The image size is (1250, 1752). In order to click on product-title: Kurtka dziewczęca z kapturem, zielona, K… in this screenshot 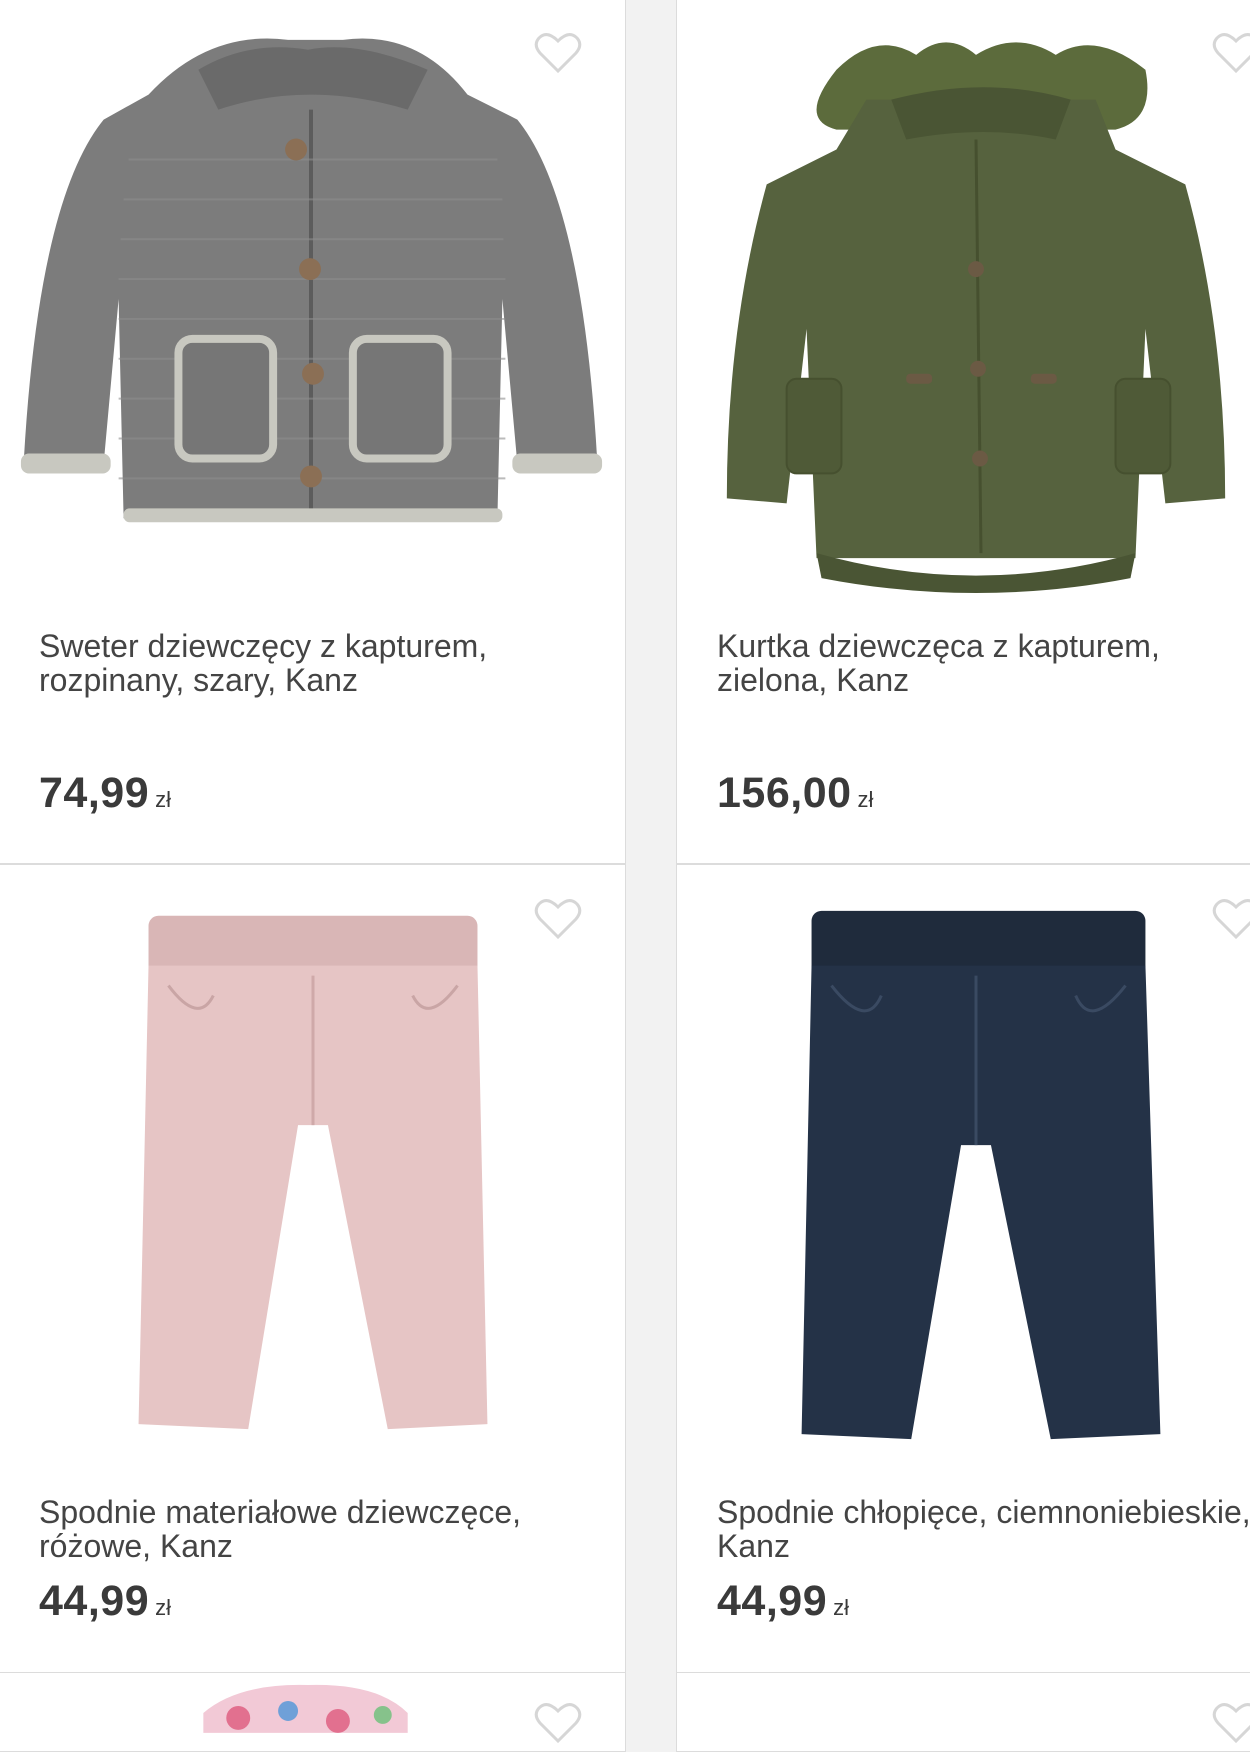, I will do `click(983, 663)`.